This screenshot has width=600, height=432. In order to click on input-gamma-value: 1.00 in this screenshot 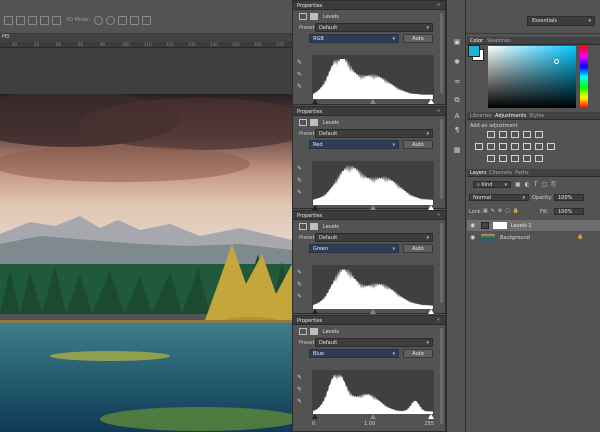, I will do `click(369, 424)`.